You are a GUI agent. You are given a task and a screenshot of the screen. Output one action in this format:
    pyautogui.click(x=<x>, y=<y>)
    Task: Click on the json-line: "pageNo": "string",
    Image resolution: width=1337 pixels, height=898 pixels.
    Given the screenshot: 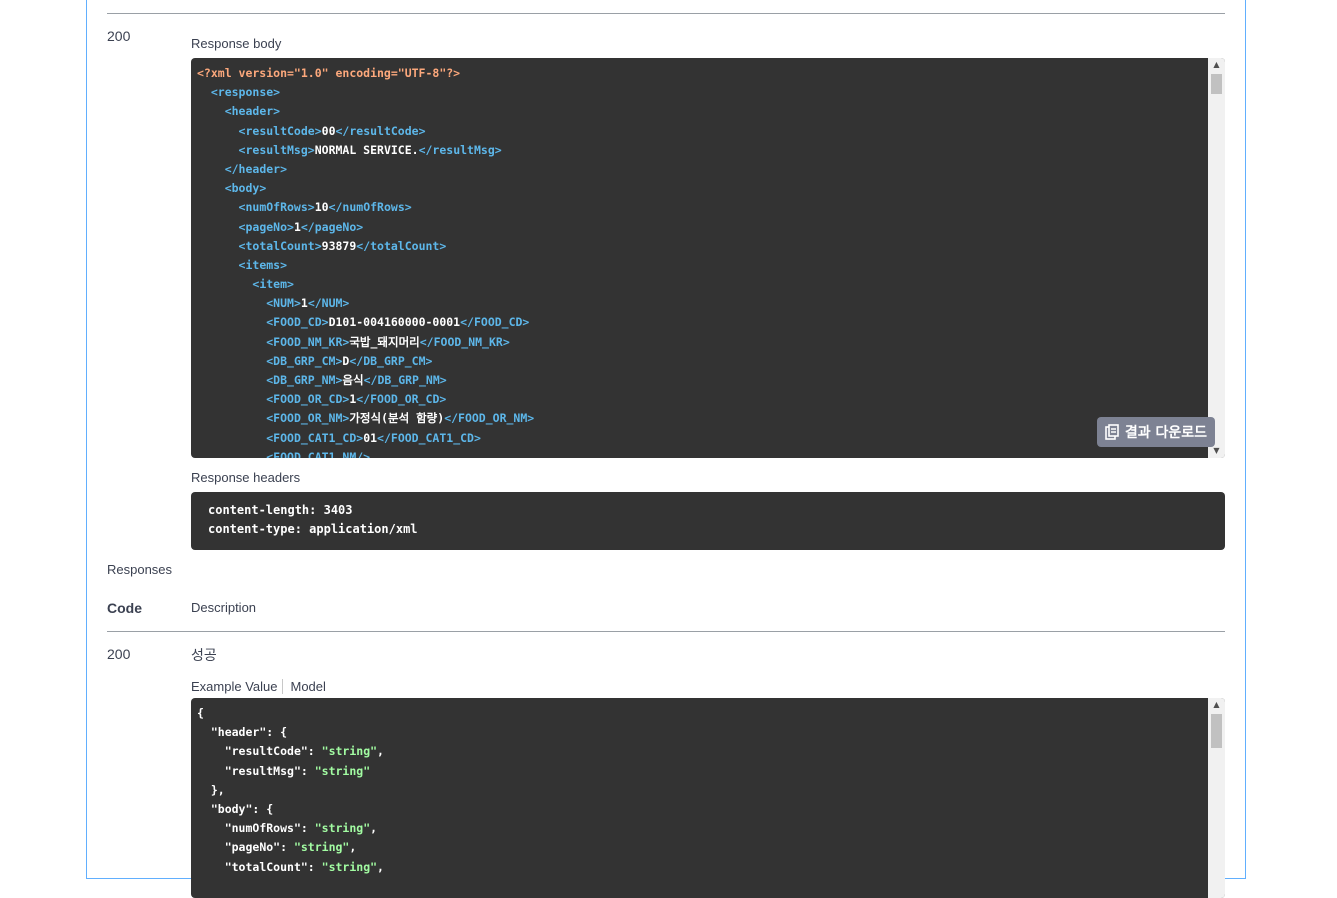 What is the action you would take?
    pyautogui.click(x=701, y=847)
    